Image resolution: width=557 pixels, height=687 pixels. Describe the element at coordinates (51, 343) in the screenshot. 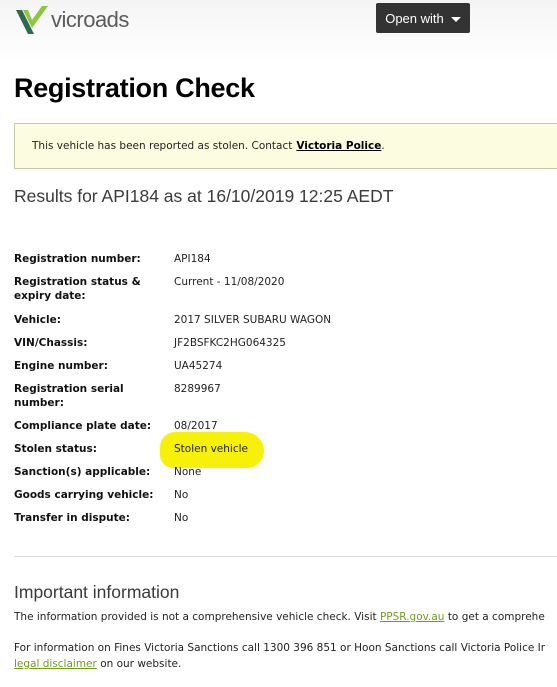

I see `detail-label: VIN/Chassis:` at that location.